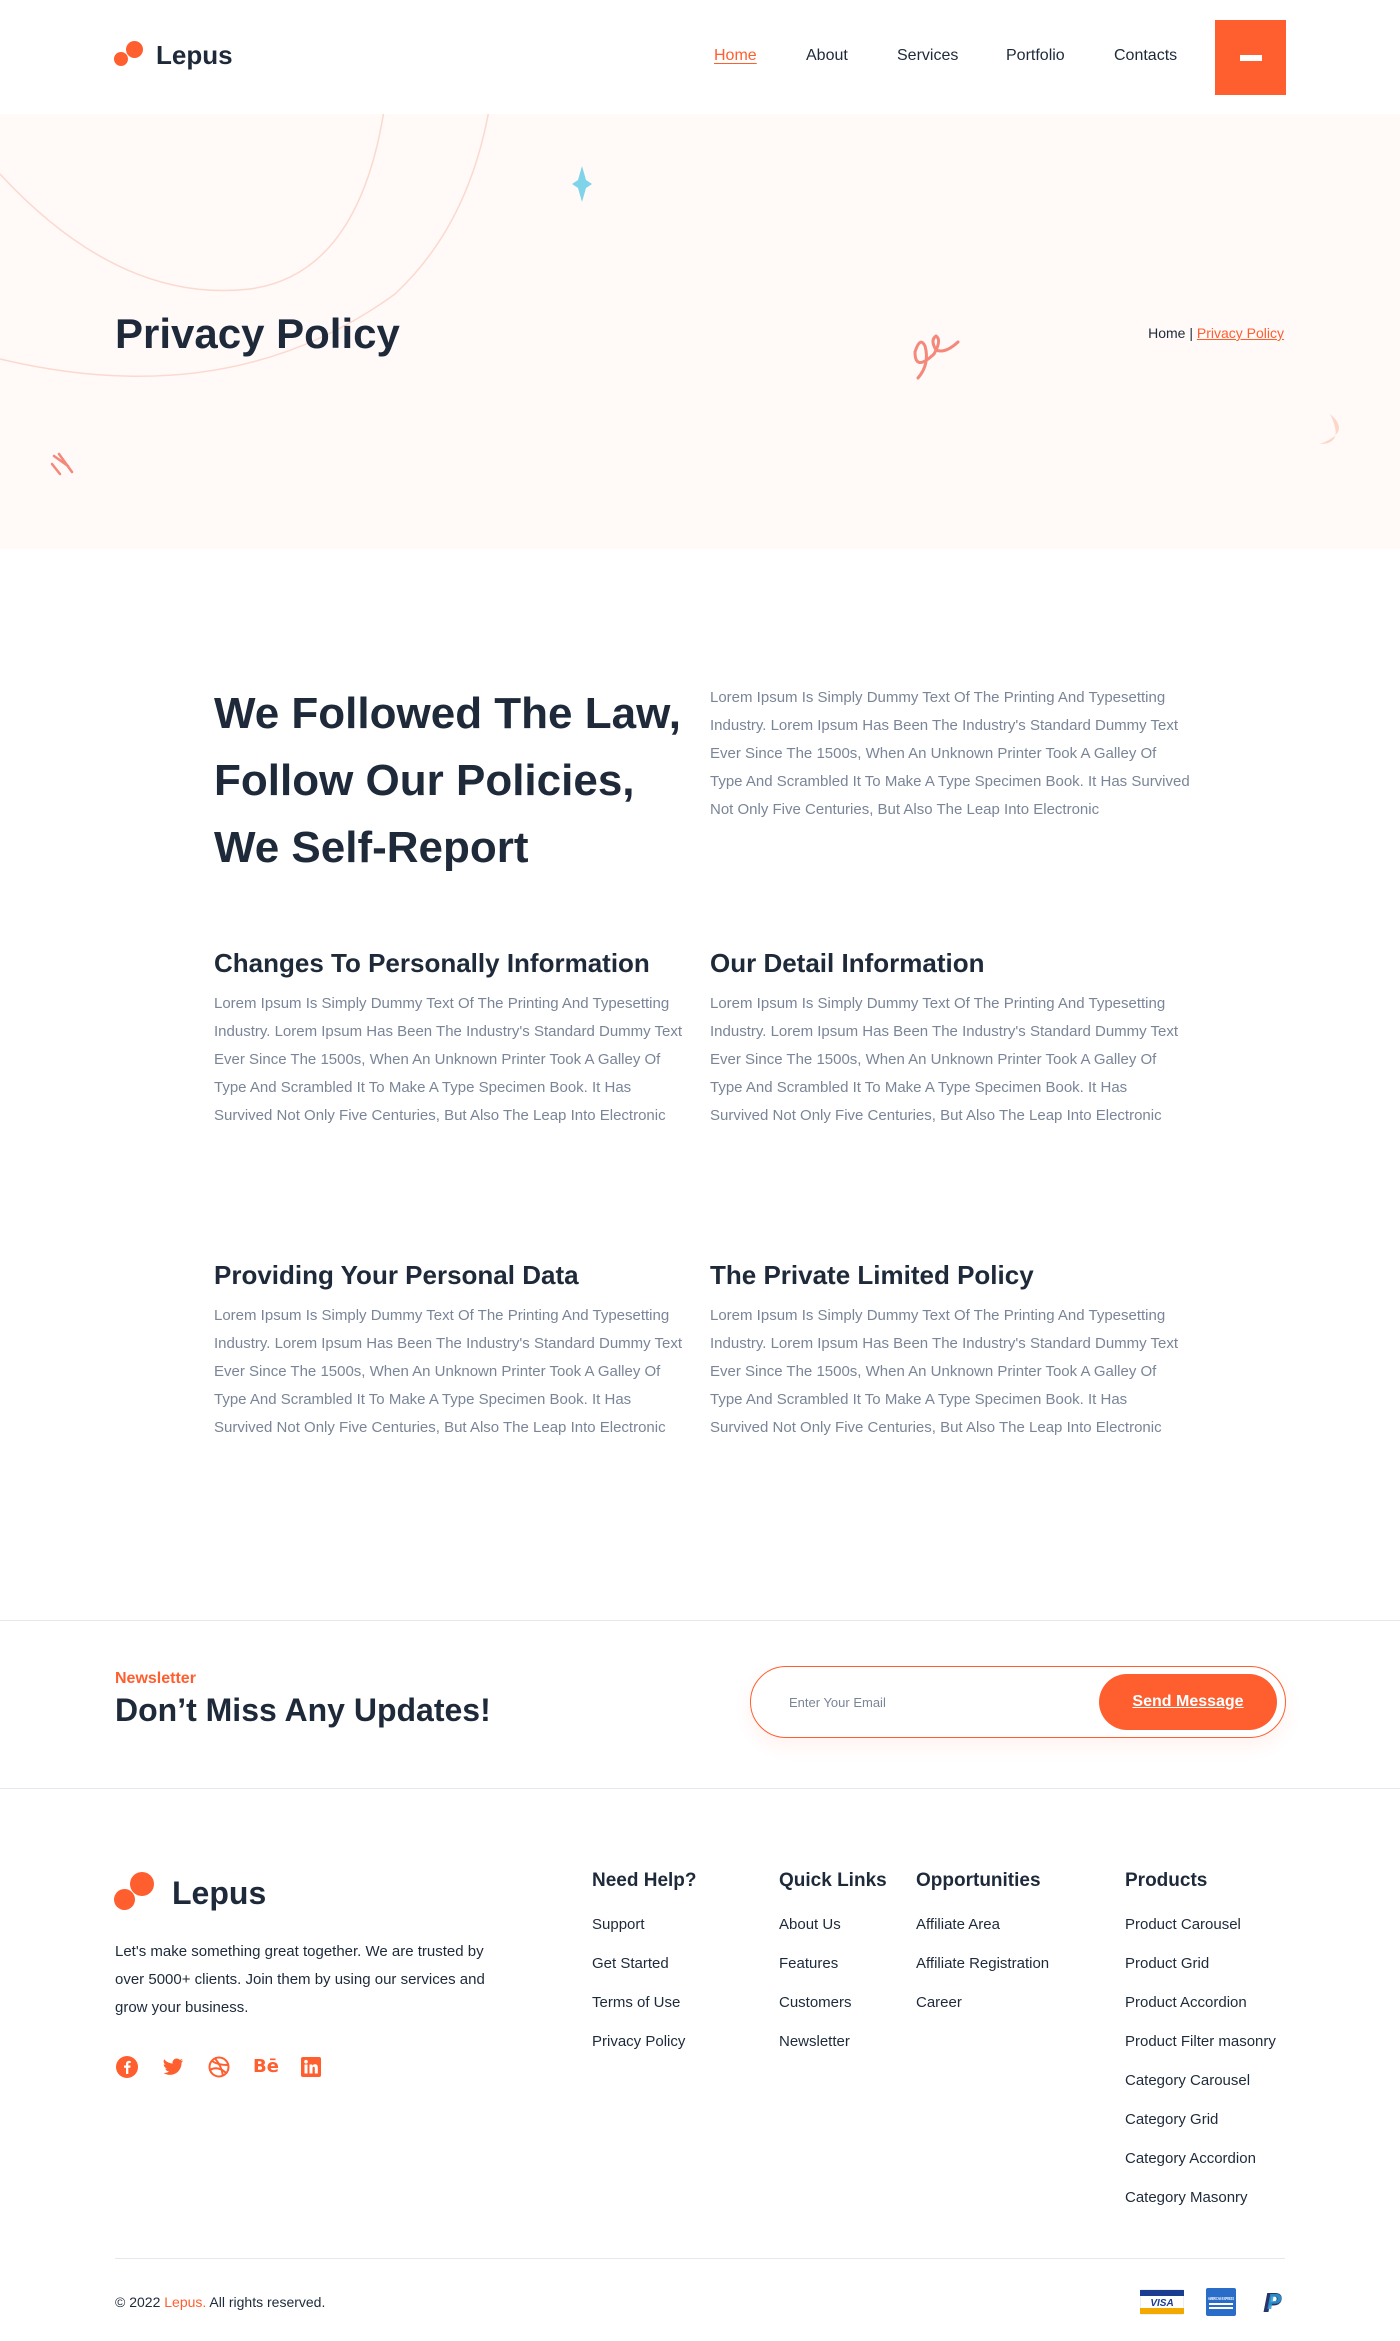 This screenshot has height=2341, width=1400. What do you see at coordinates (1221, 2298) in the screenshot?
I see `amex-text: AMERICAN EXPRESS` at bounding box center [1221, 2298].